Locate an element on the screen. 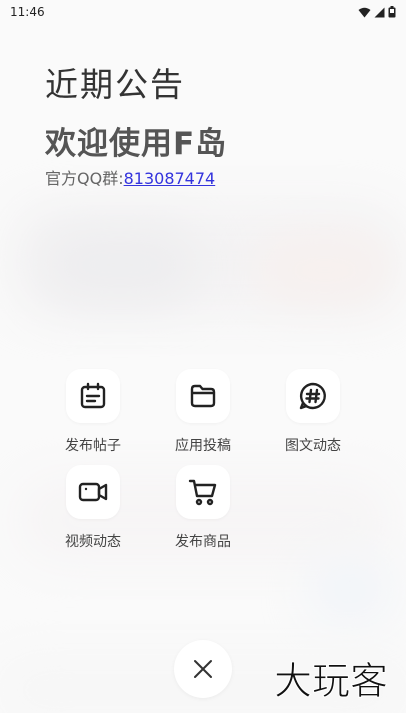  notice-heading: 近期公告 is located at coordinates (115, 84).